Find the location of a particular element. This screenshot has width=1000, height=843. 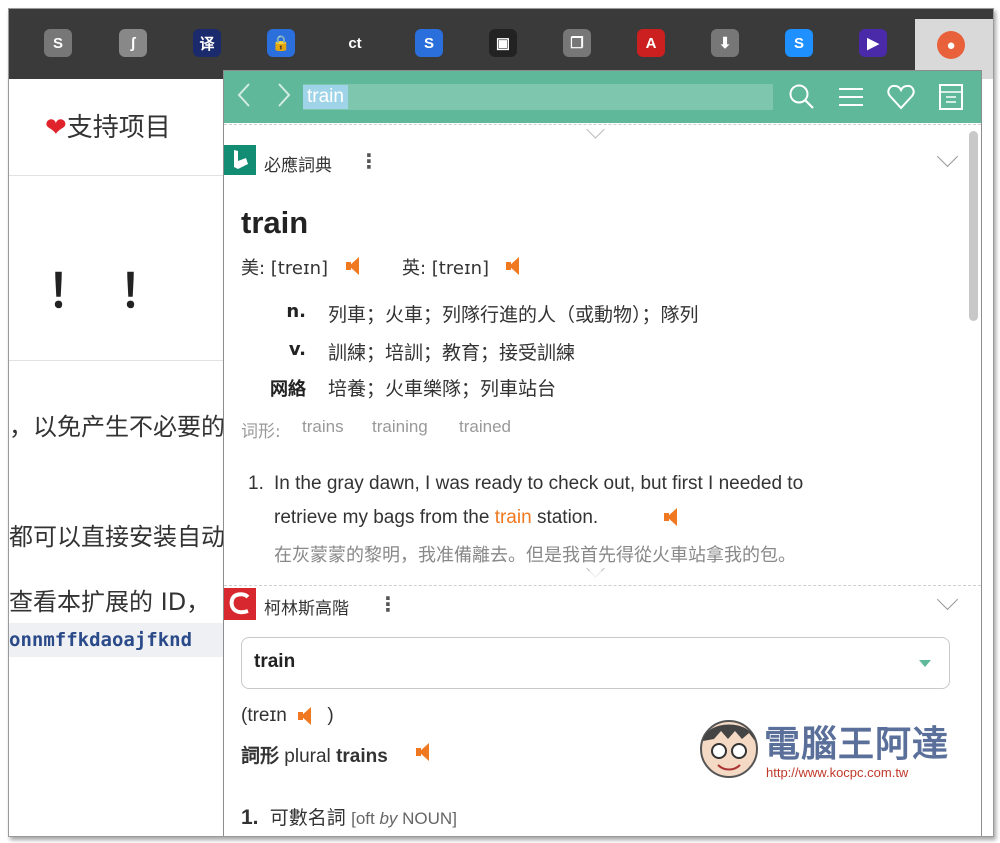

word-form-link: trains is located at coordinates (323, 427).